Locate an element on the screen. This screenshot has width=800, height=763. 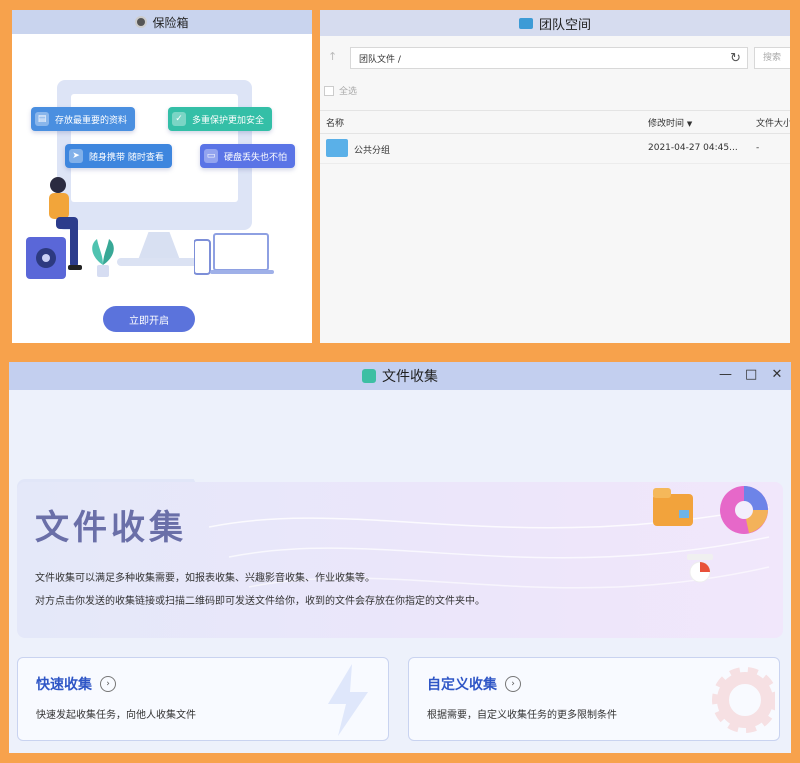
feature-pill-portable: ➤ 随身携带 随时查看 is located at coordinates (118, 156).